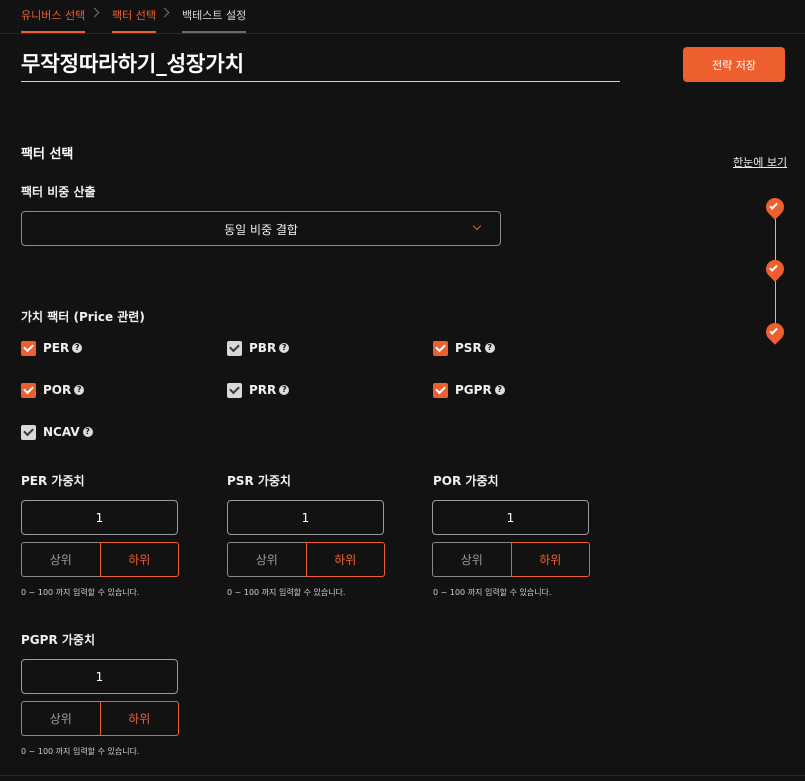 The width and height of the screenshot is (805, 781). Describe the element at coordinates (468, 348) in the screenshot. I see `factor-label: PSR` at that location.